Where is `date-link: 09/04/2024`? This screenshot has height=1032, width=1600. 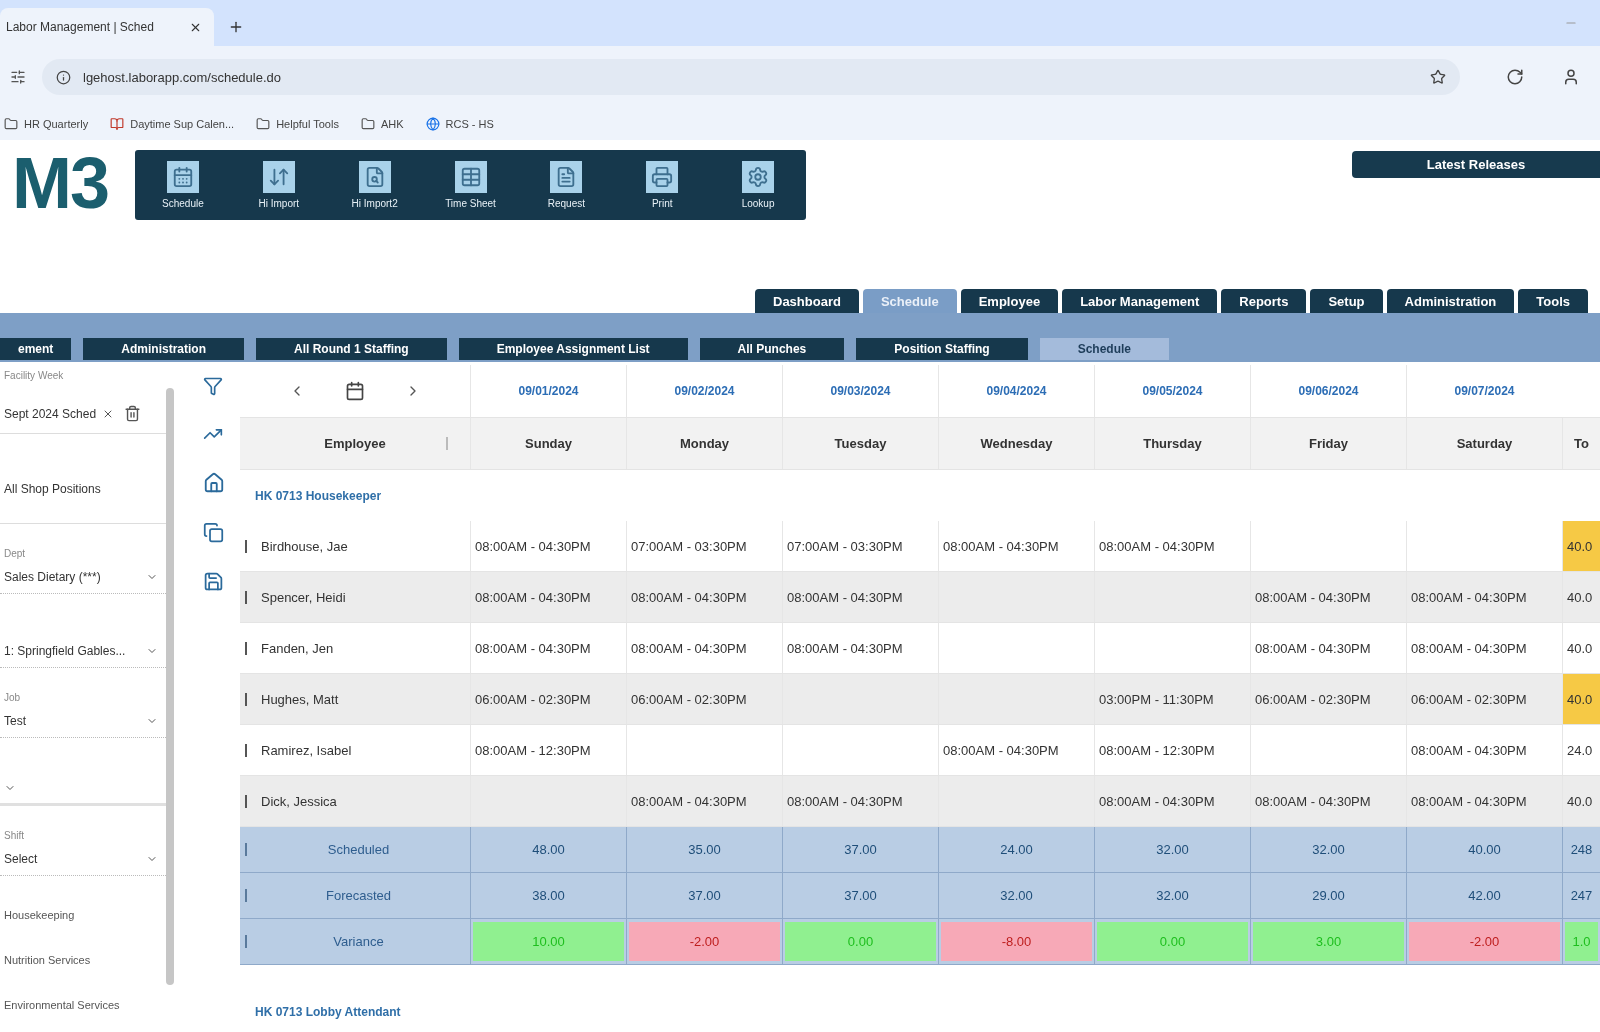 date-link: 09/04/2024 is located at coordinates (1016, 391).